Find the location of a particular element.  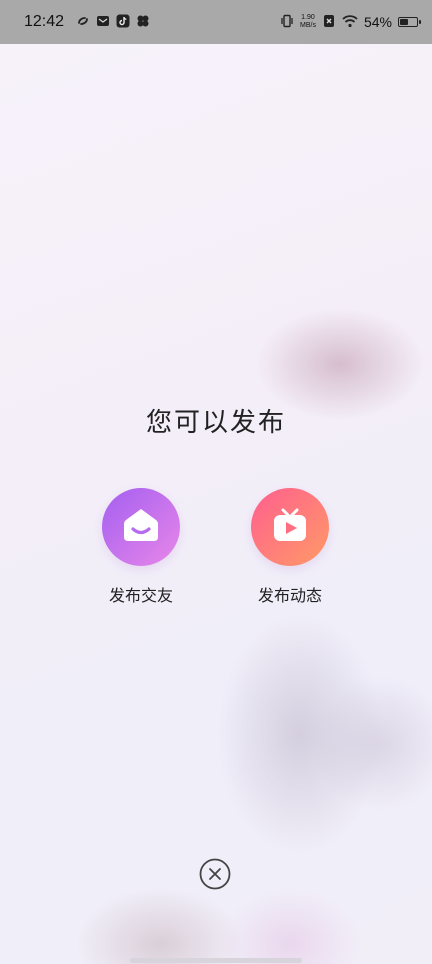

status-left: 12:42 is located at coordinates (87, 22).